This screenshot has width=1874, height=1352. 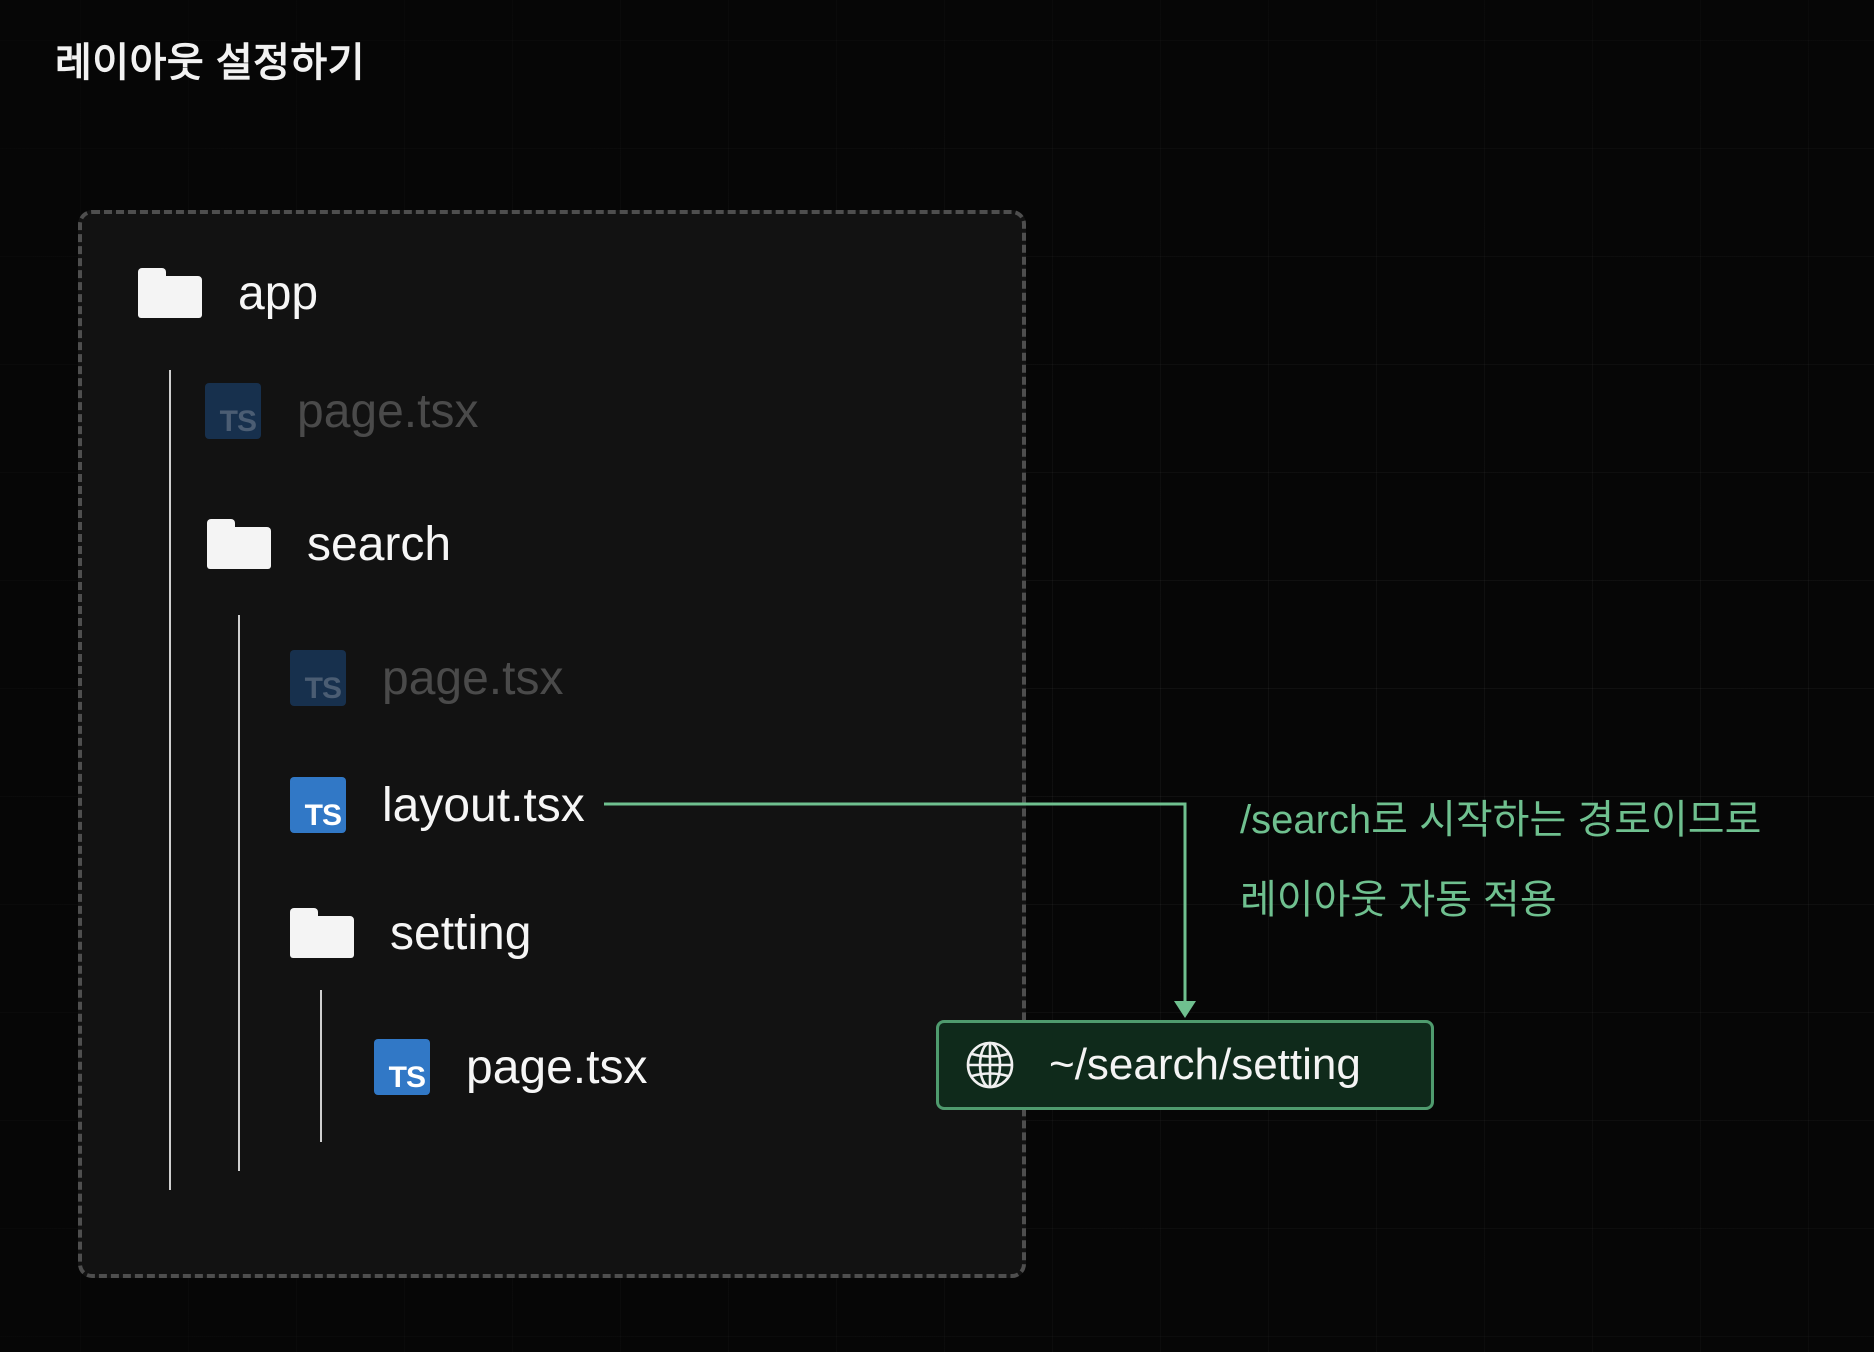 I want to click on url-address-box: ~/search/setting, so click(x=1185, y=1065).